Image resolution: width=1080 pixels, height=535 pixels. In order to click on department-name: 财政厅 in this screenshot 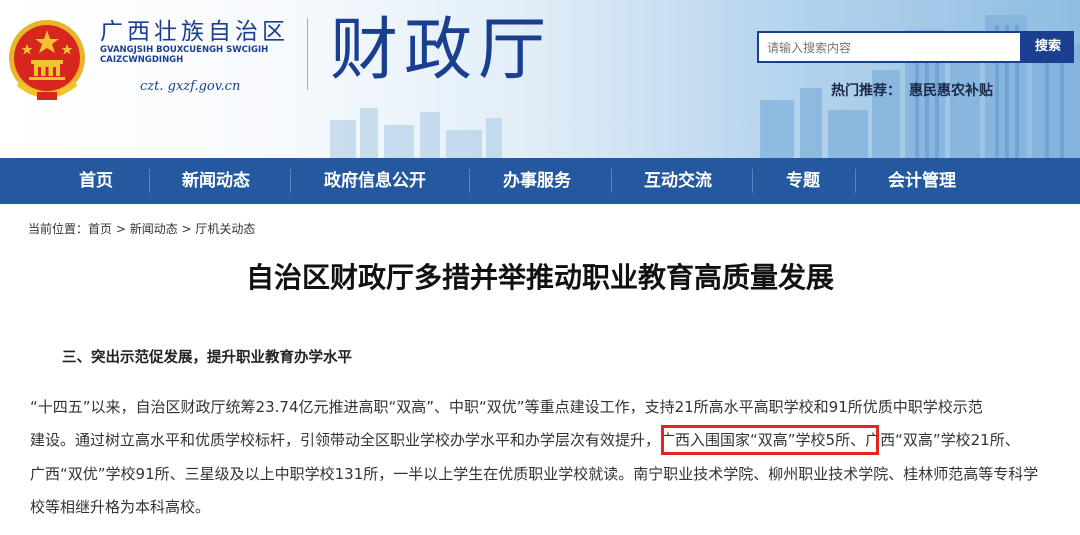, I will do `click(441, 50)`.